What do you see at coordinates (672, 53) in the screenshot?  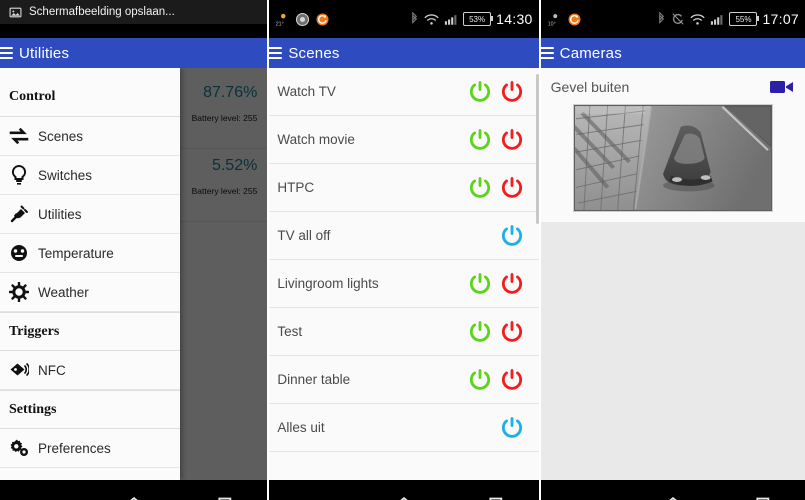 I see `app-bar-3: Cameras` at bounding box center [672, 53].